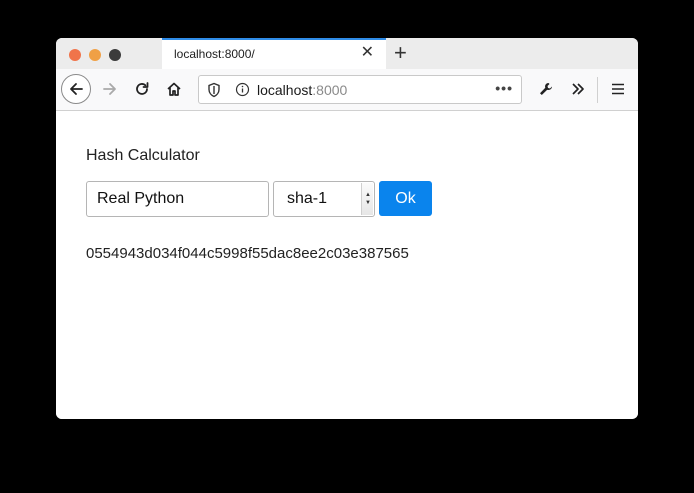 This screenshot has height=493, width=694. Describe the element at coordinates (247, 253) in the screenshot. I see `hash-result: 0554943d034f044c5998f55dac8ee2c03e387565` at that location.